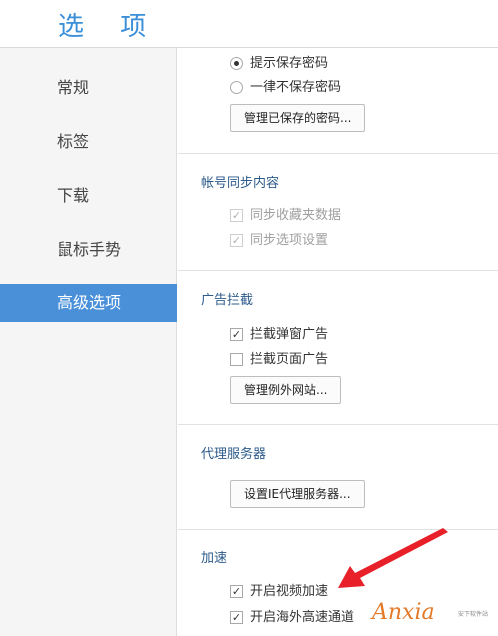 The image size is (498, 636). Describe the element at coordinates (88, 303) in the screenshot. I see `sidebar-item-advanced: 高级选项` at that location.